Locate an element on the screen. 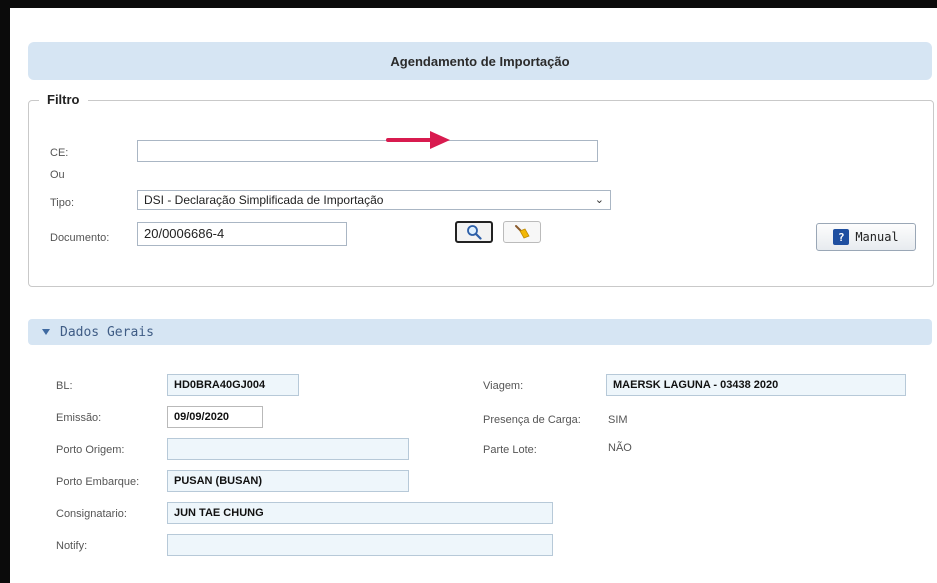  bl-field: HD0BRA40GJ004 is located at coordinates (233, 385).